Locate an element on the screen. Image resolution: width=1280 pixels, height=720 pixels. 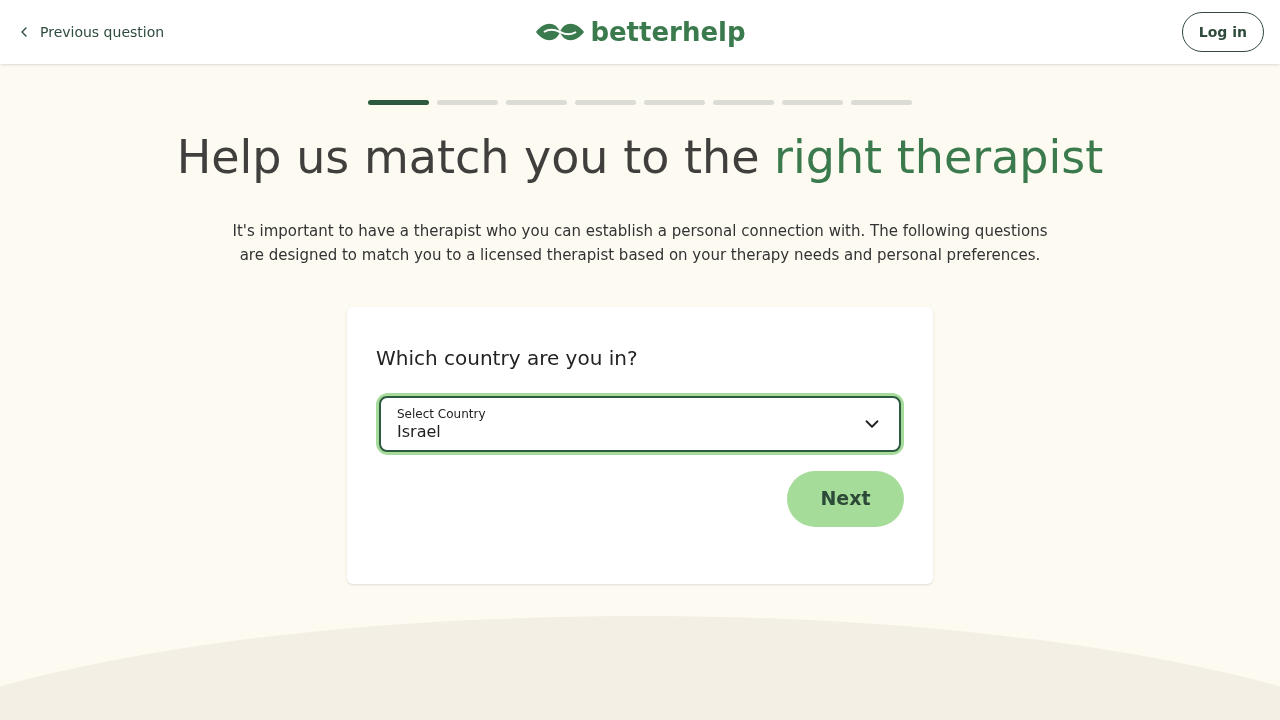
country-select: Select Country Israel is located at coordinates (640, 423).